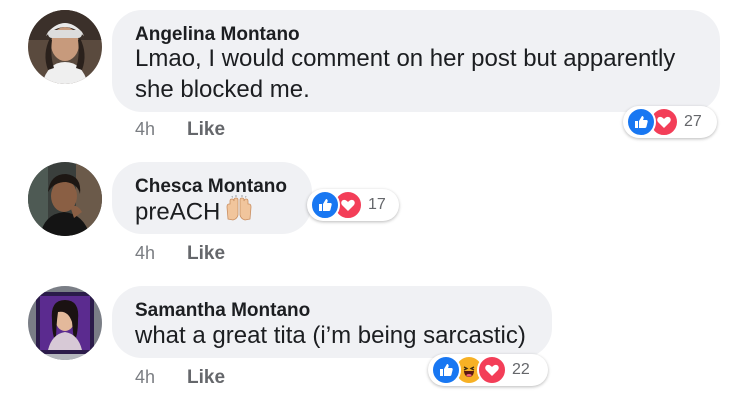  I want to click on avatar, so click(65, 323).